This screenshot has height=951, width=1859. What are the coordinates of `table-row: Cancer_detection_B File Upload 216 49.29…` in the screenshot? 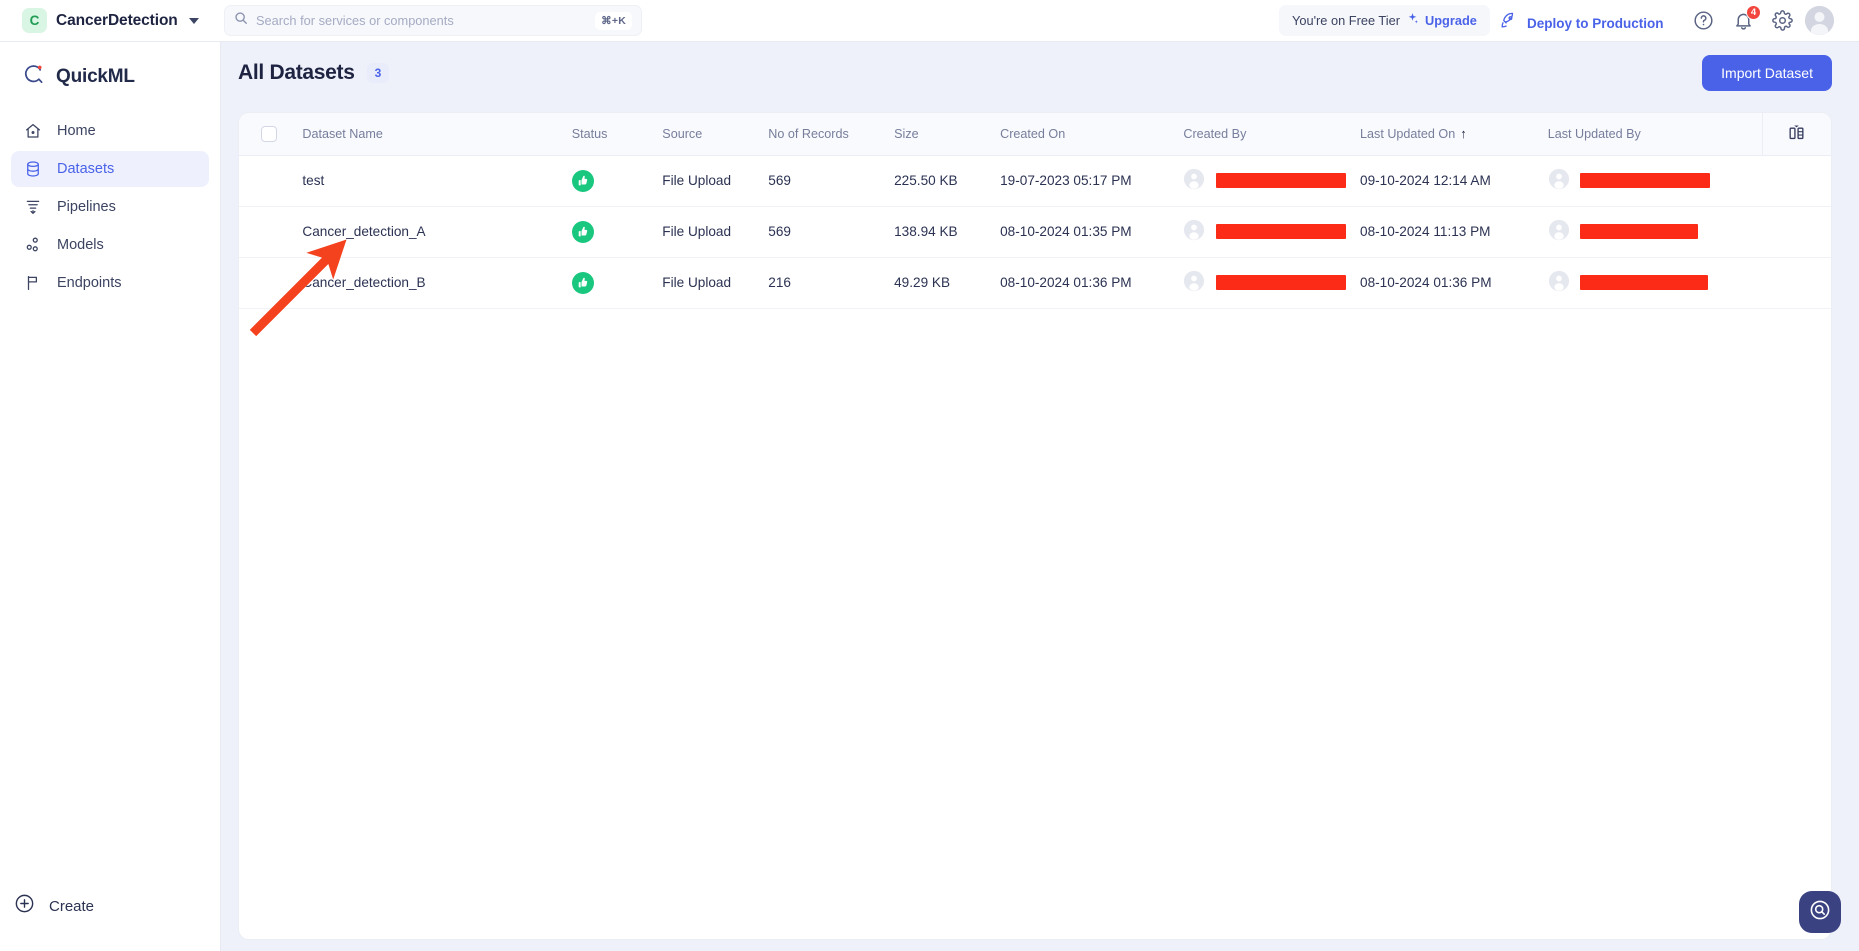 It's located at (1035, 283).